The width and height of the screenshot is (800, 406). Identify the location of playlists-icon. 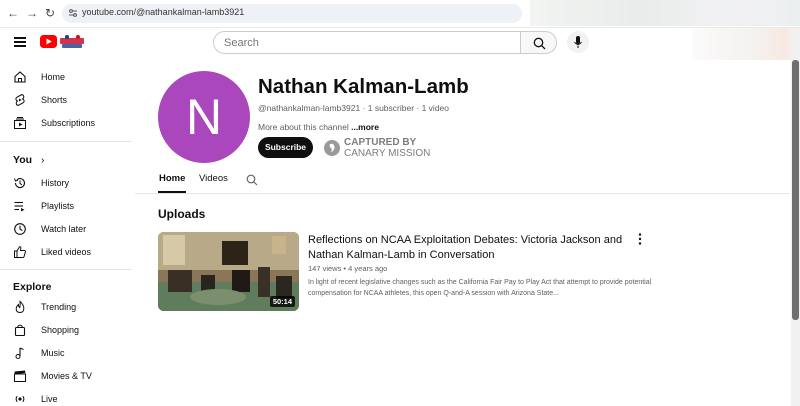
(19, 206).